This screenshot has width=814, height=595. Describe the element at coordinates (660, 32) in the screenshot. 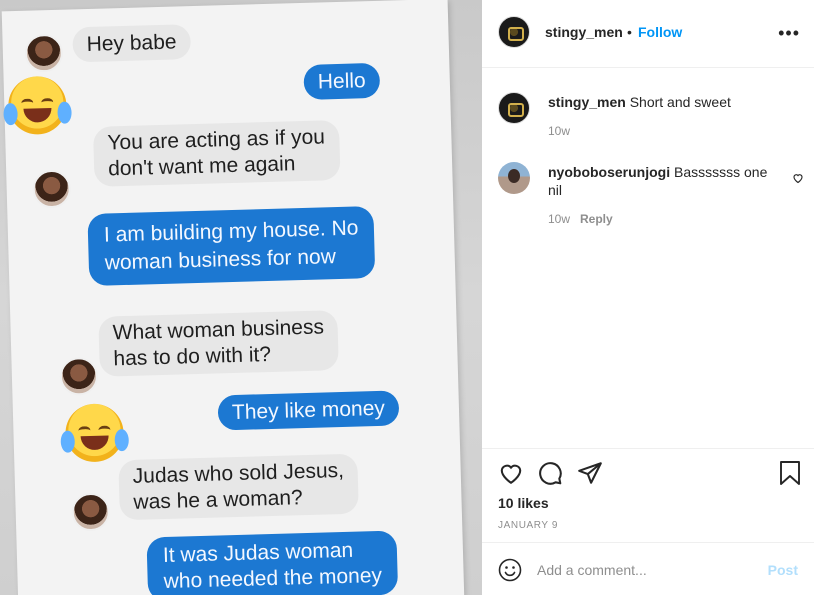

I see `follow-button: Follow` at that location.